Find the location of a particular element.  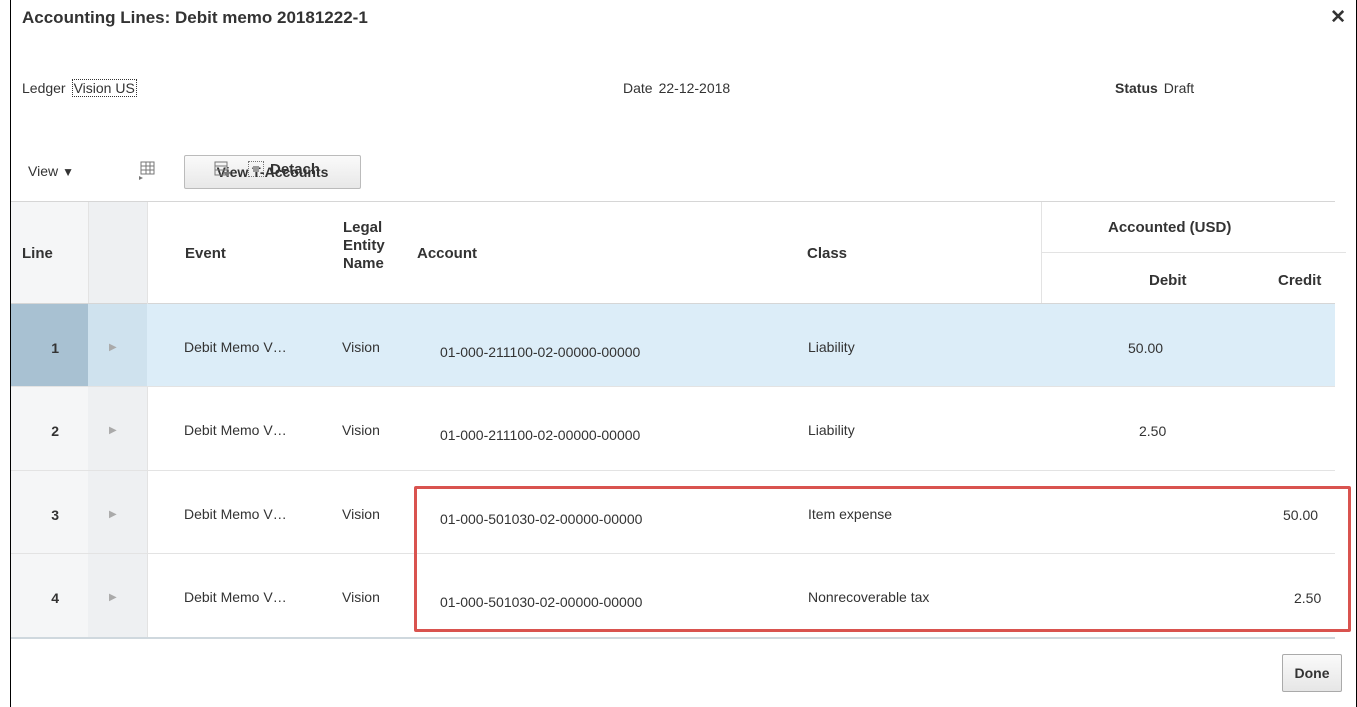

expand-column-header-bg is located at coordinates (117, 252).